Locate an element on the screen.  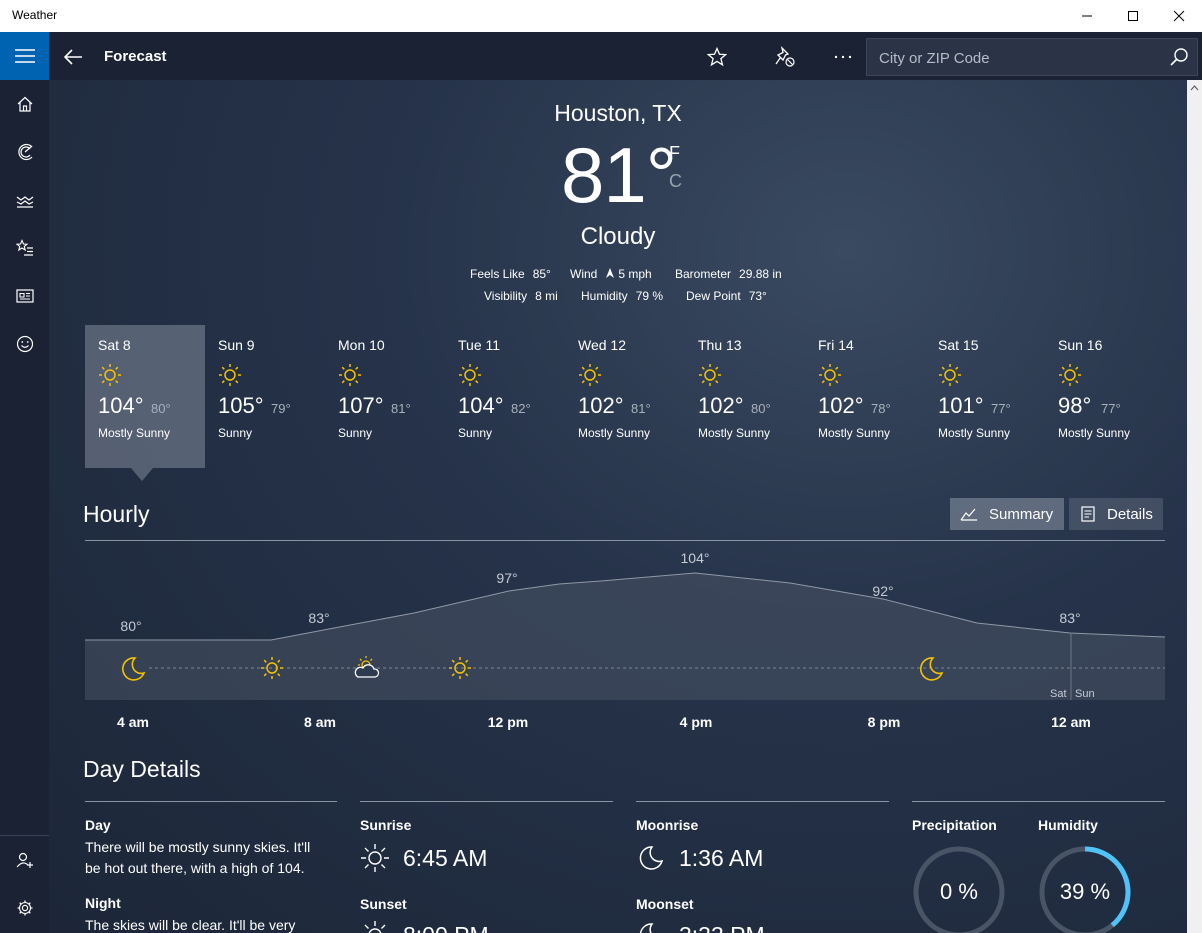
moonset-icon is located at coordinates (646, 928).